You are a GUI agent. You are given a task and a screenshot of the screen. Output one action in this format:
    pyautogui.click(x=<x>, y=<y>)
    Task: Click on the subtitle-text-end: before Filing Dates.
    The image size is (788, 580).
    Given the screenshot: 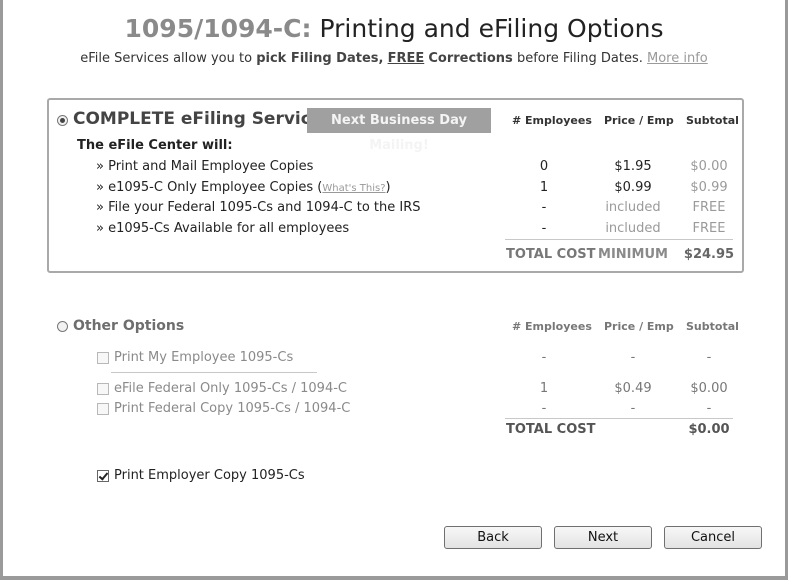 What is the action you would take?
    pyautogui.click(x=579, y=58)
    